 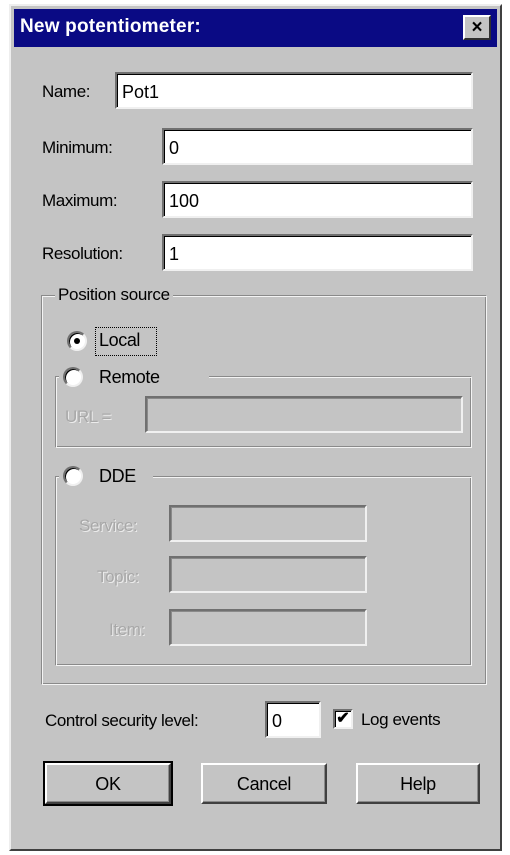 What do you see at coordinates (88, 416) in the screenshot?
I see `url-label: URL =` at bounding box center [88, 416].